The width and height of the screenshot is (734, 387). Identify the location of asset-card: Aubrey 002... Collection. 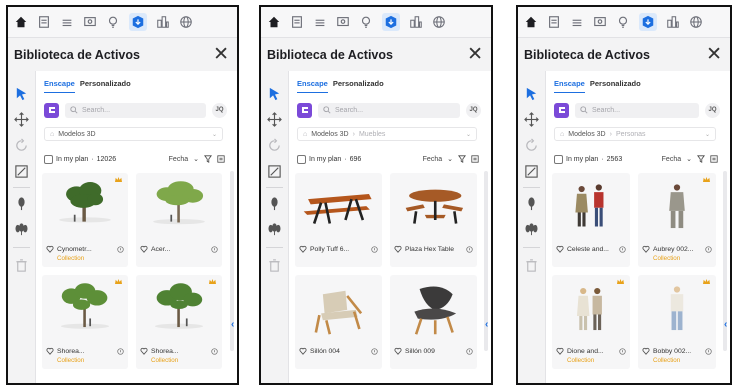
(677, 220).